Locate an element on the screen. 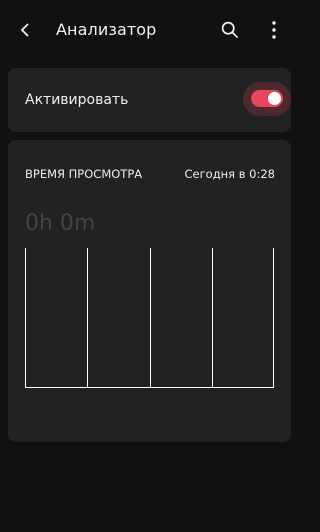 The height and width of the screenshot is (532, 320). screen-time-title: ВРЕМЯ ПРОСМОТРА is located at coordinates (84, 174).